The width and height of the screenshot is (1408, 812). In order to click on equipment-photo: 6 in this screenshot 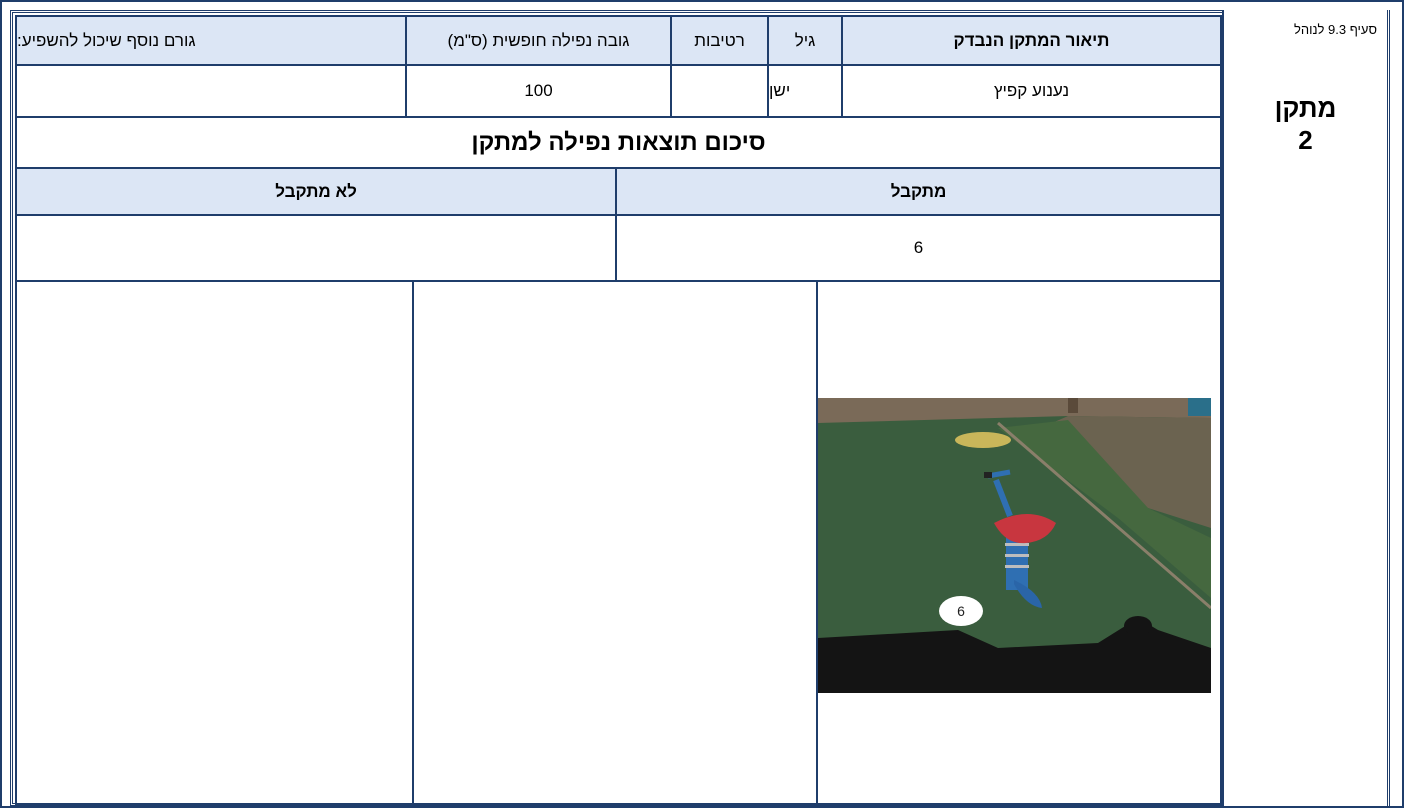, I will do `click(1014, 545)`.